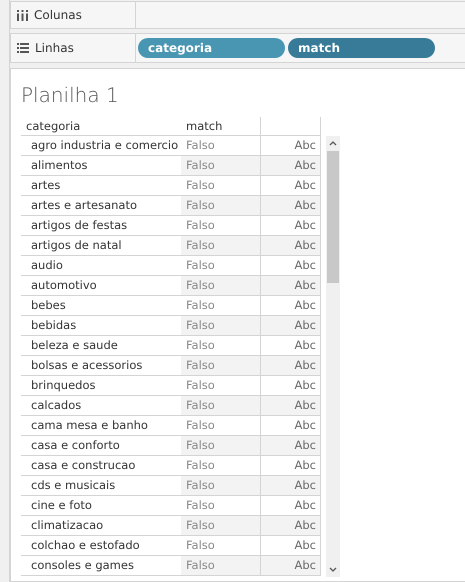 This screenshot has width=465, height=582. I want to click on rows-icon, so click(23, 48).